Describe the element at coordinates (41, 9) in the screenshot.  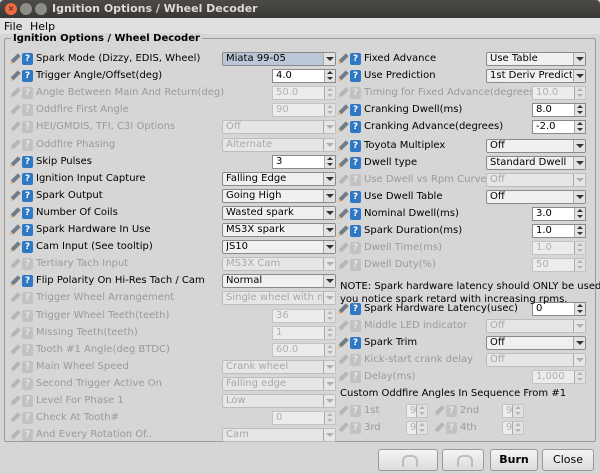
I see `maximize-window-icon` at that location.